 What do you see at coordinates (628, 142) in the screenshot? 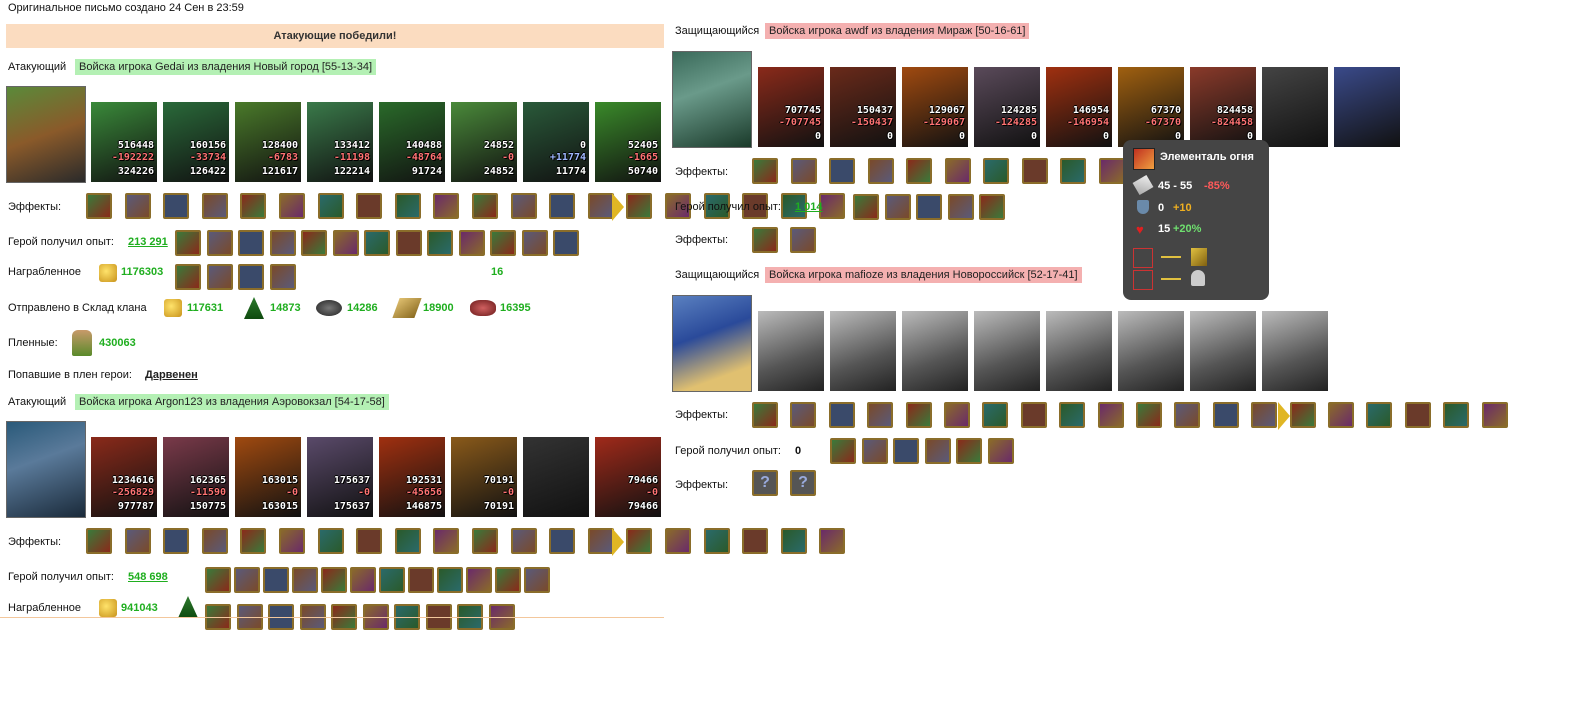
I see `unit-card: 52405 -1665 50740` at bounding box center [628, 142].